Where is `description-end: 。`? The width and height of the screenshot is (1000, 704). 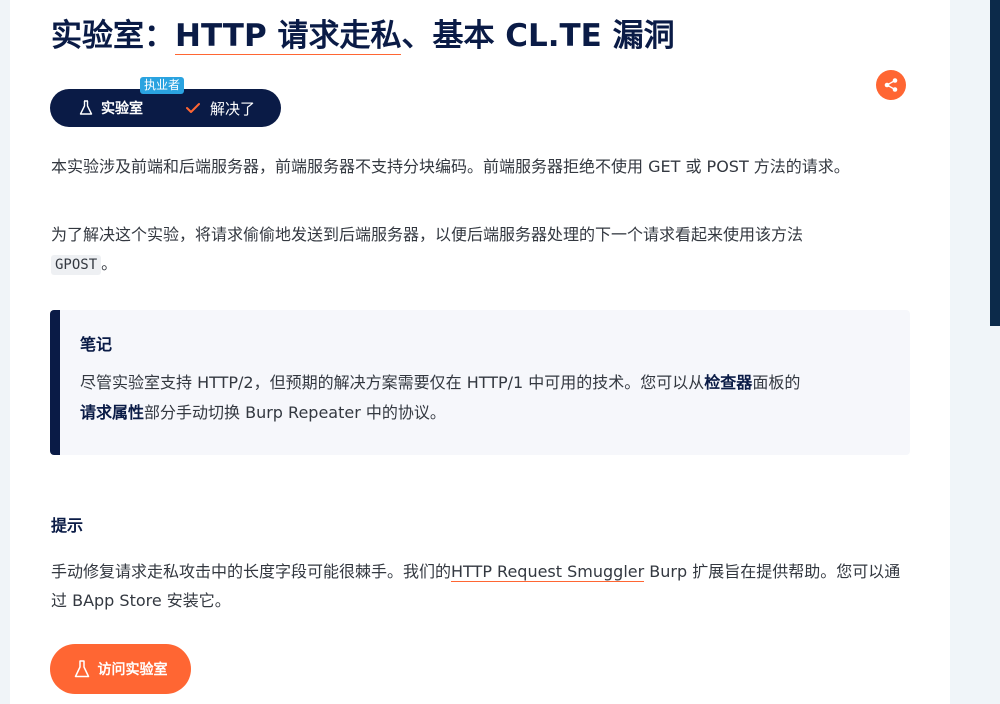 description-end: 。 is located at coordinates (109, 263).